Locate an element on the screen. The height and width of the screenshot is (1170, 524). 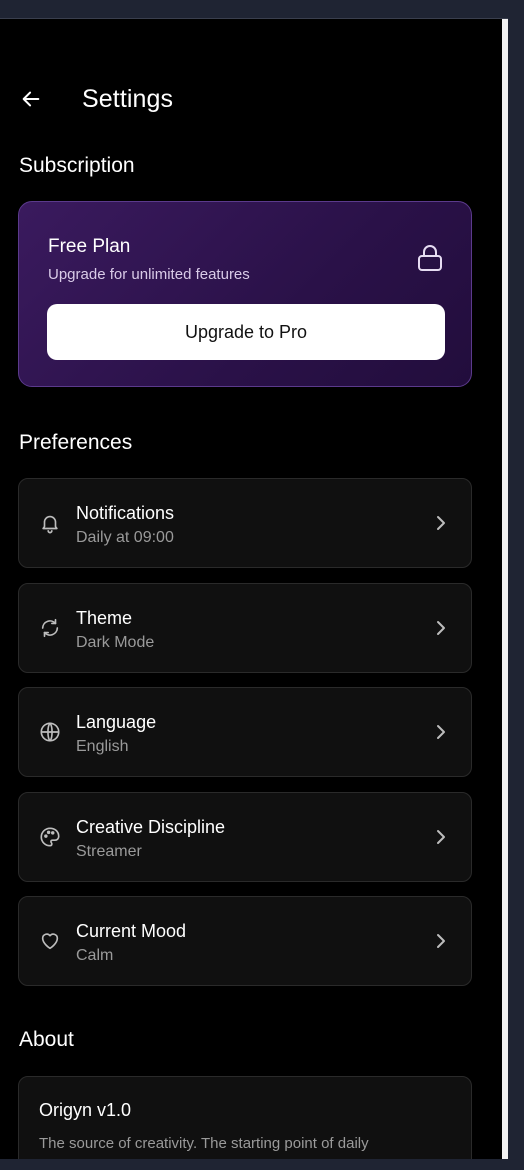
pref-value: Streamer is located at coordinates (109, 851).